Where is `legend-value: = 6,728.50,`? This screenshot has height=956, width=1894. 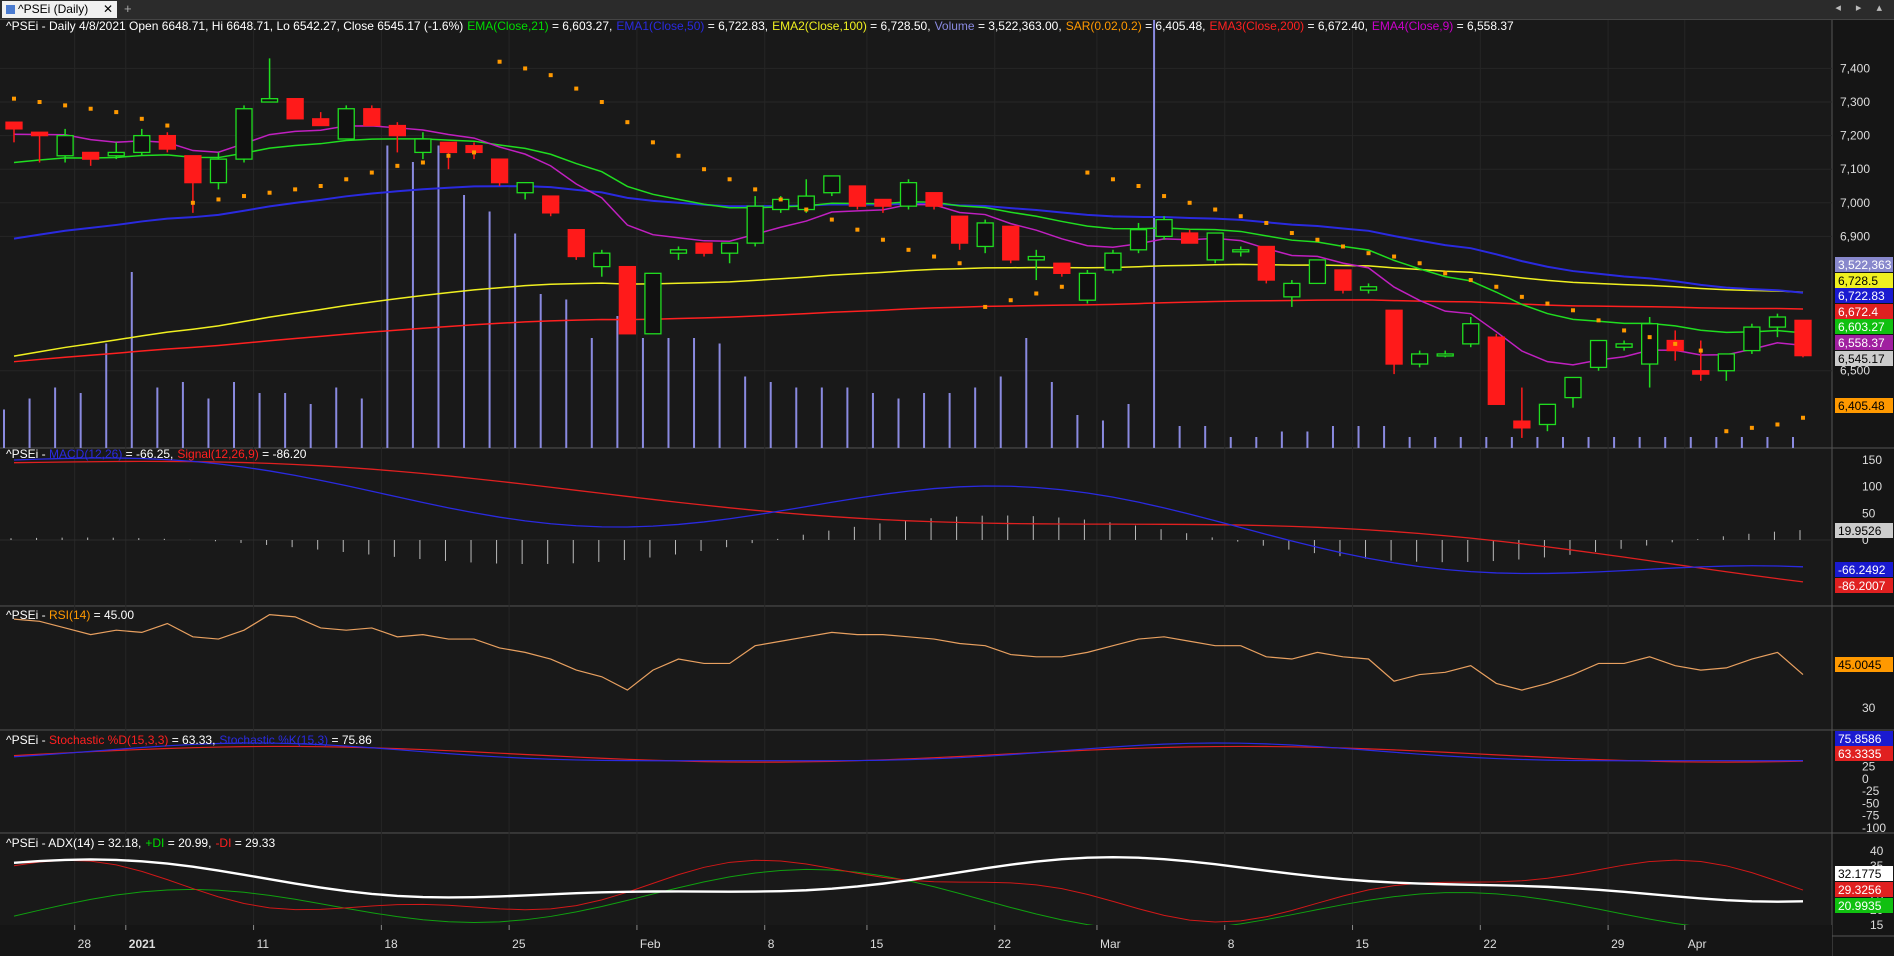 legend-value: = 6,728.50, is located at coordinates (899, 26).